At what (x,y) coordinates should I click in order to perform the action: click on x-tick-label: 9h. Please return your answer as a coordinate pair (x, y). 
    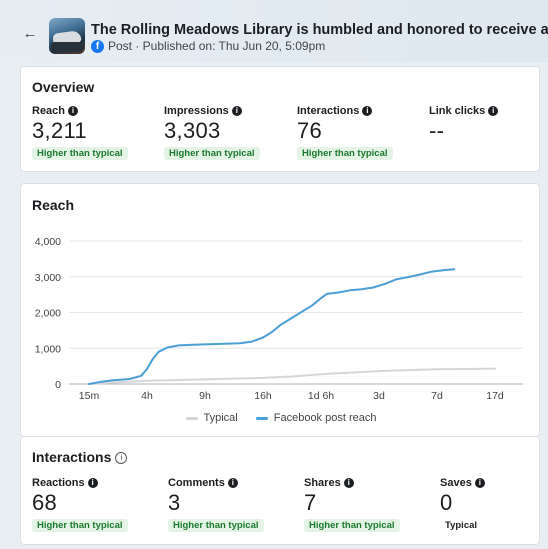
    Looking at the image, I should click on (205, 396).